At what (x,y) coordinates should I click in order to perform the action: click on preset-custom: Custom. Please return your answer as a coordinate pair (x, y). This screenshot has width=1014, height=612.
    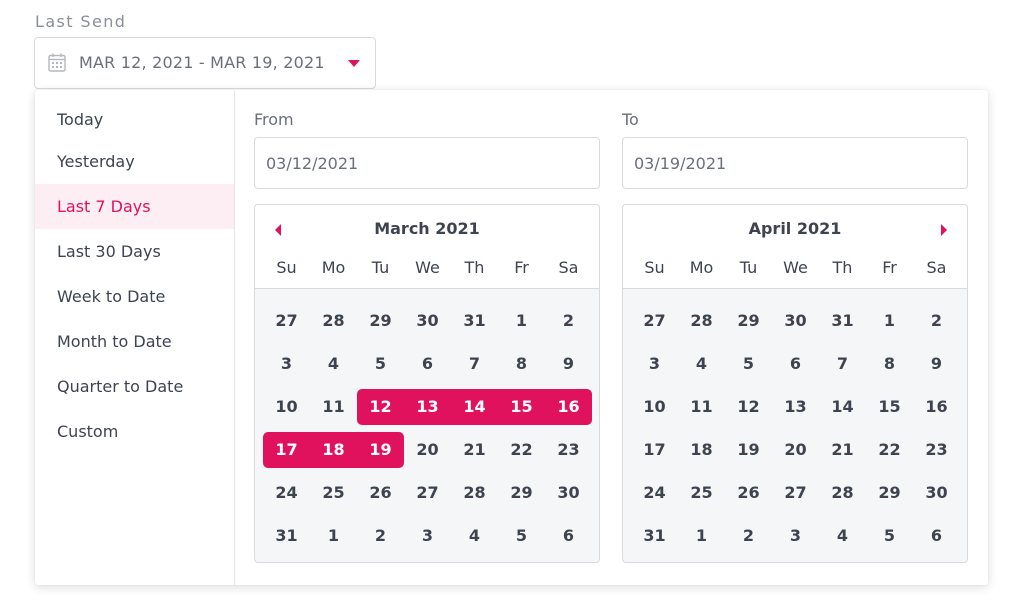
    Looking at the image, I should click on (134, 431).